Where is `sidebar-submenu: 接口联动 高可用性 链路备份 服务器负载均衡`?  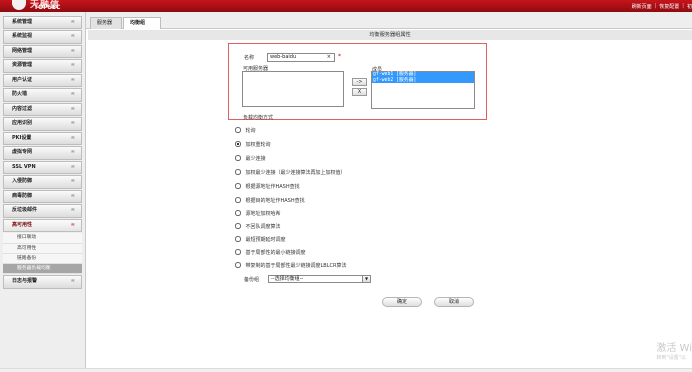 sidebar-submenu: 接口联动 高可用性 链路备份 服务器负载均衡 is located at coordinates (42, 254).